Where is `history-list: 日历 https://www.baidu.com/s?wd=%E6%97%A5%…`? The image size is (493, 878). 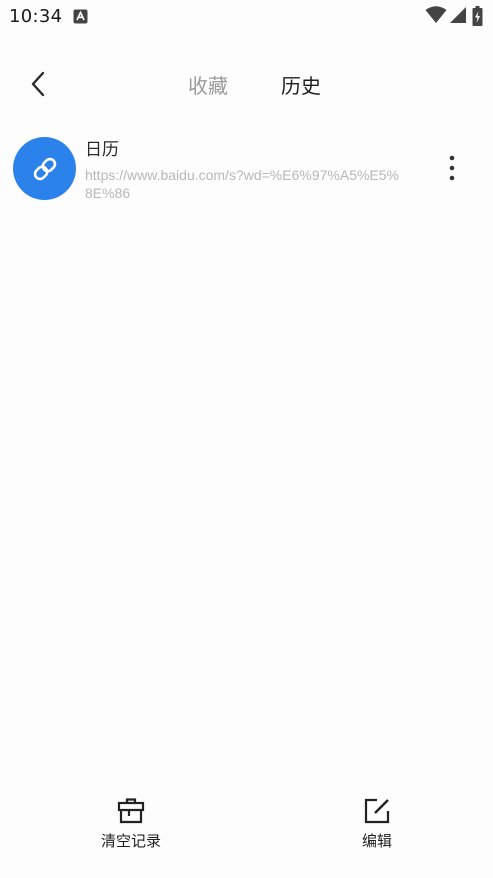
history-list: 日历 https://www.baidu.com/s?wd=%E6%97%A5%… is located at coordinates (246, 169).